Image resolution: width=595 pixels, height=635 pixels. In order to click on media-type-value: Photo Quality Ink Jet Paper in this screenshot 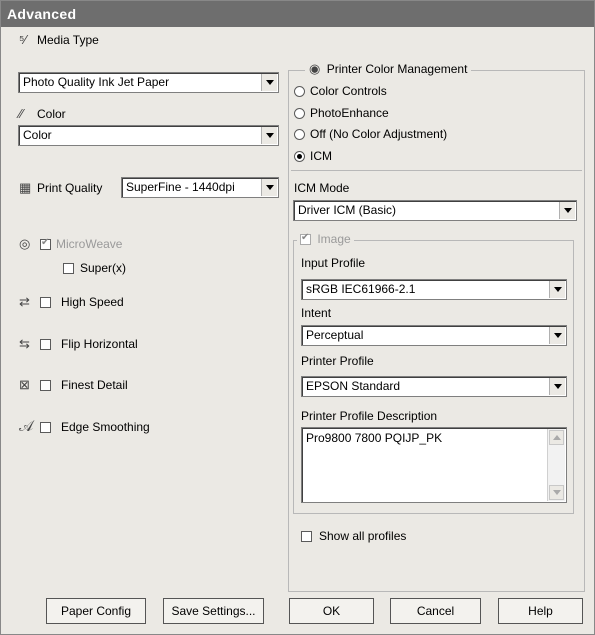, I will do `click(96, 82)`.